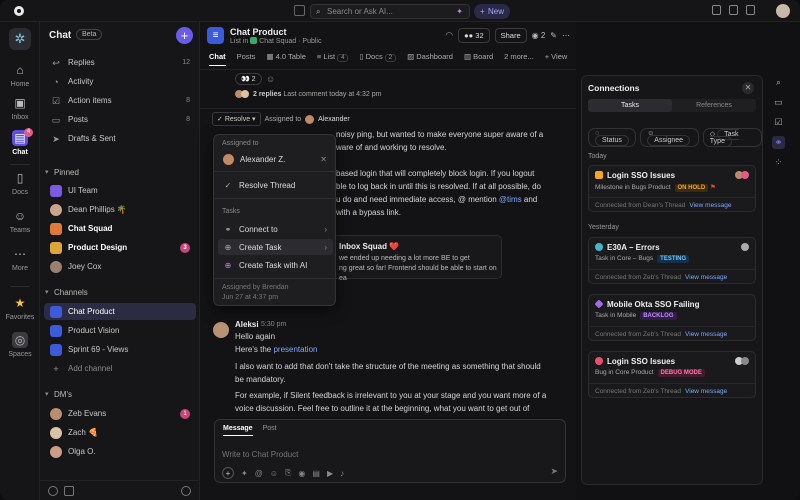 The width and height of the screenshot is (800, 500). I want to click on rail-docs: ▯Docs, so click(20, 183).